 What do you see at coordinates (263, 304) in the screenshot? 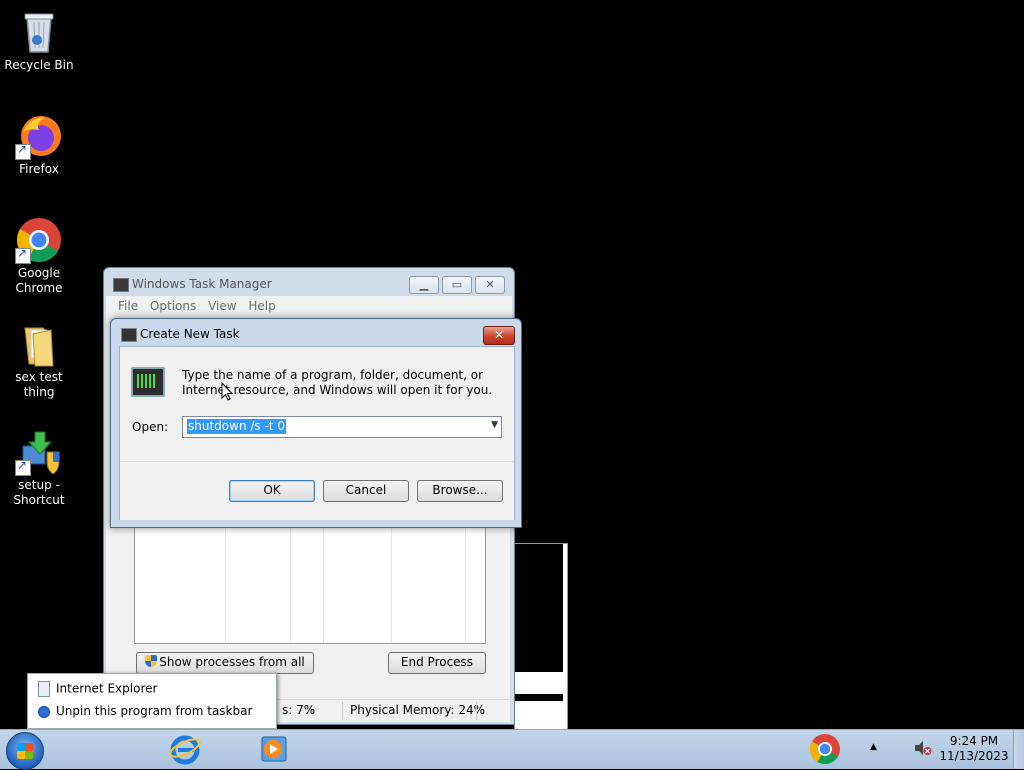
I see `menu-help: Help` at bounding box center [263, 304].